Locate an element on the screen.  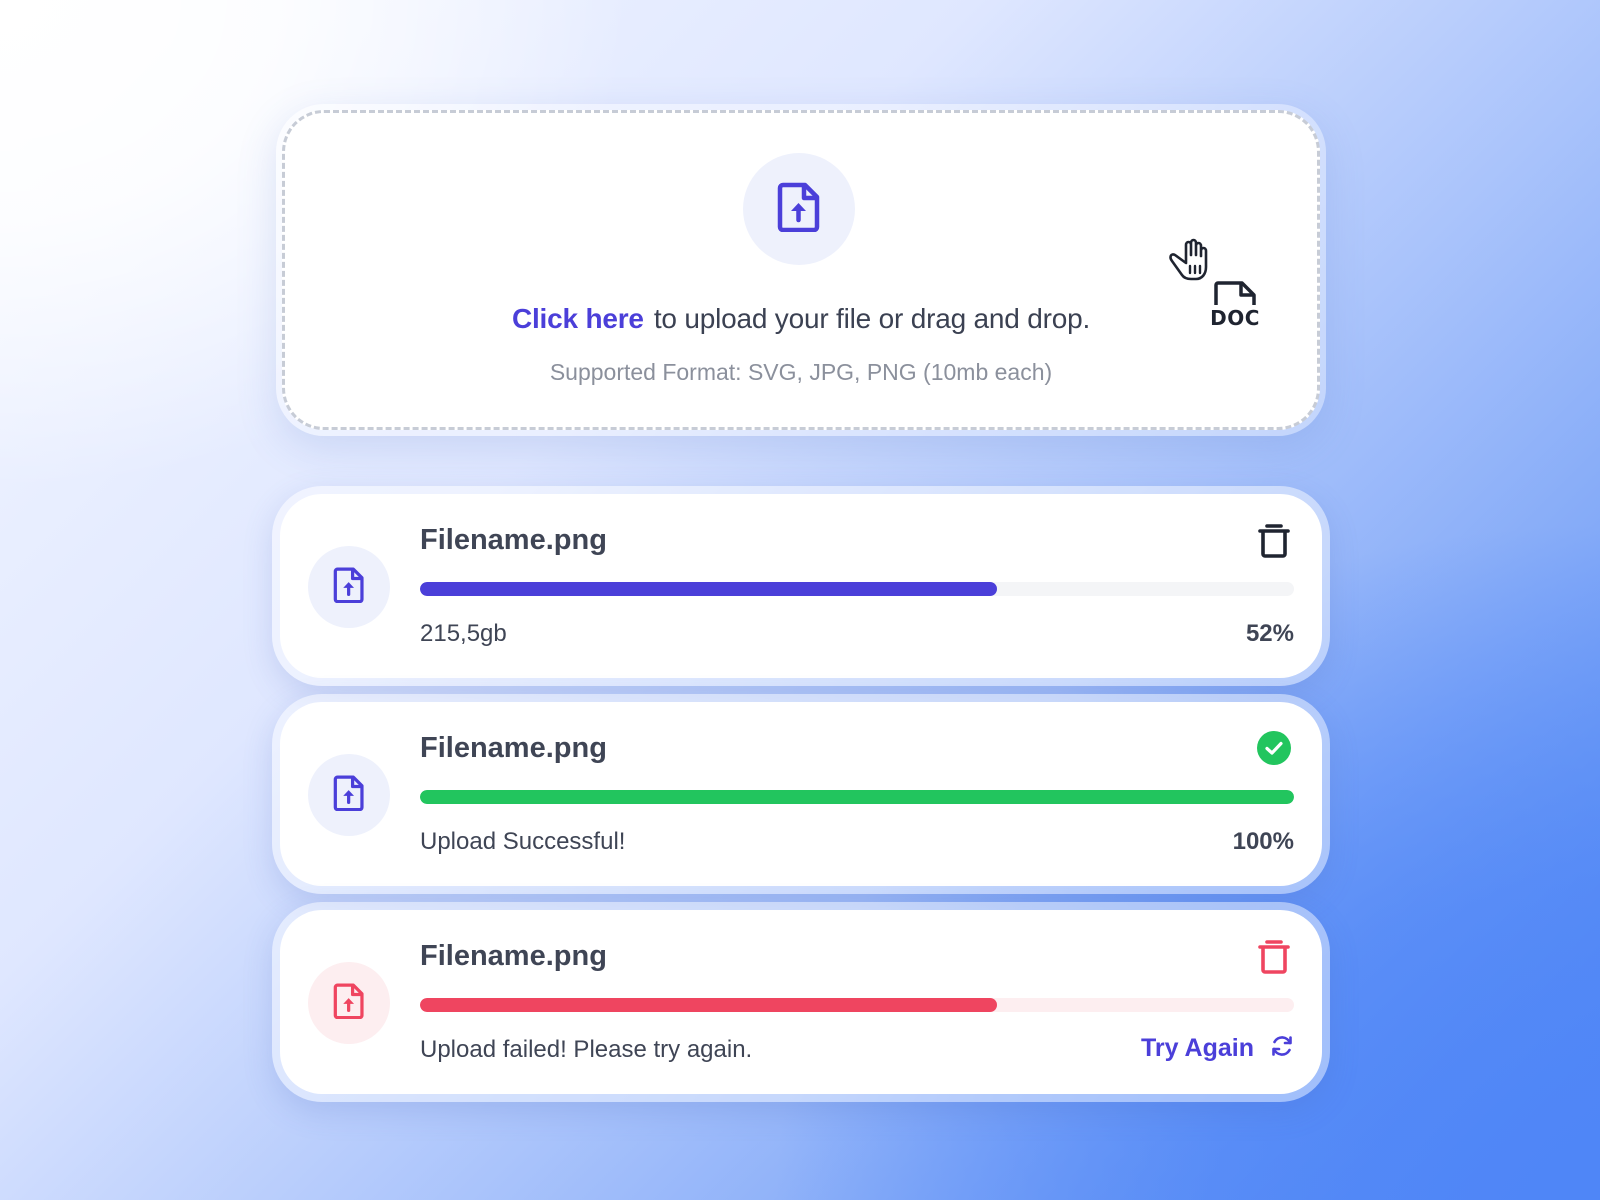
hand-grab-icon is located at coordinates (1188, 259).